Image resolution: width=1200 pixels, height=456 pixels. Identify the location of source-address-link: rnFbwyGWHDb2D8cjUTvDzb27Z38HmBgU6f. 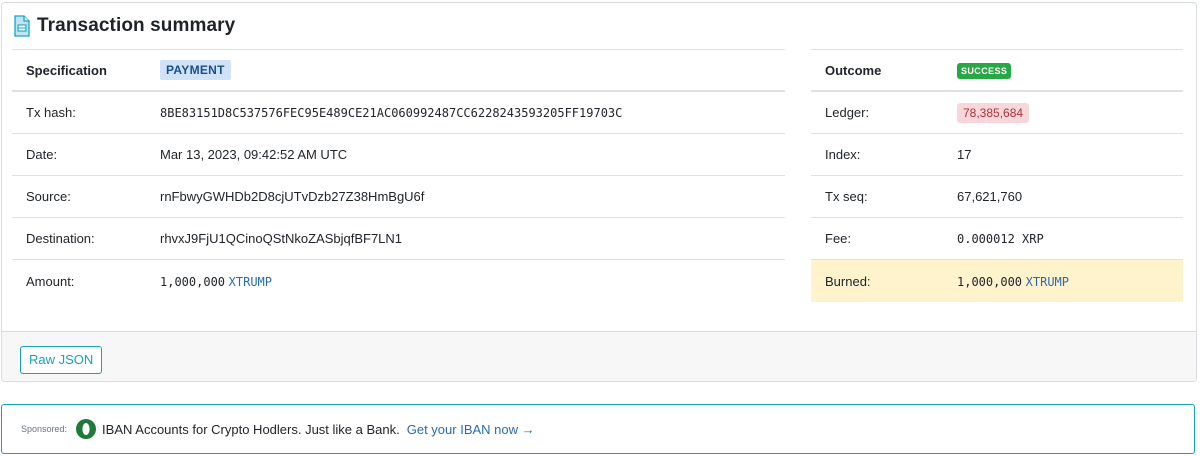
(292, 196).